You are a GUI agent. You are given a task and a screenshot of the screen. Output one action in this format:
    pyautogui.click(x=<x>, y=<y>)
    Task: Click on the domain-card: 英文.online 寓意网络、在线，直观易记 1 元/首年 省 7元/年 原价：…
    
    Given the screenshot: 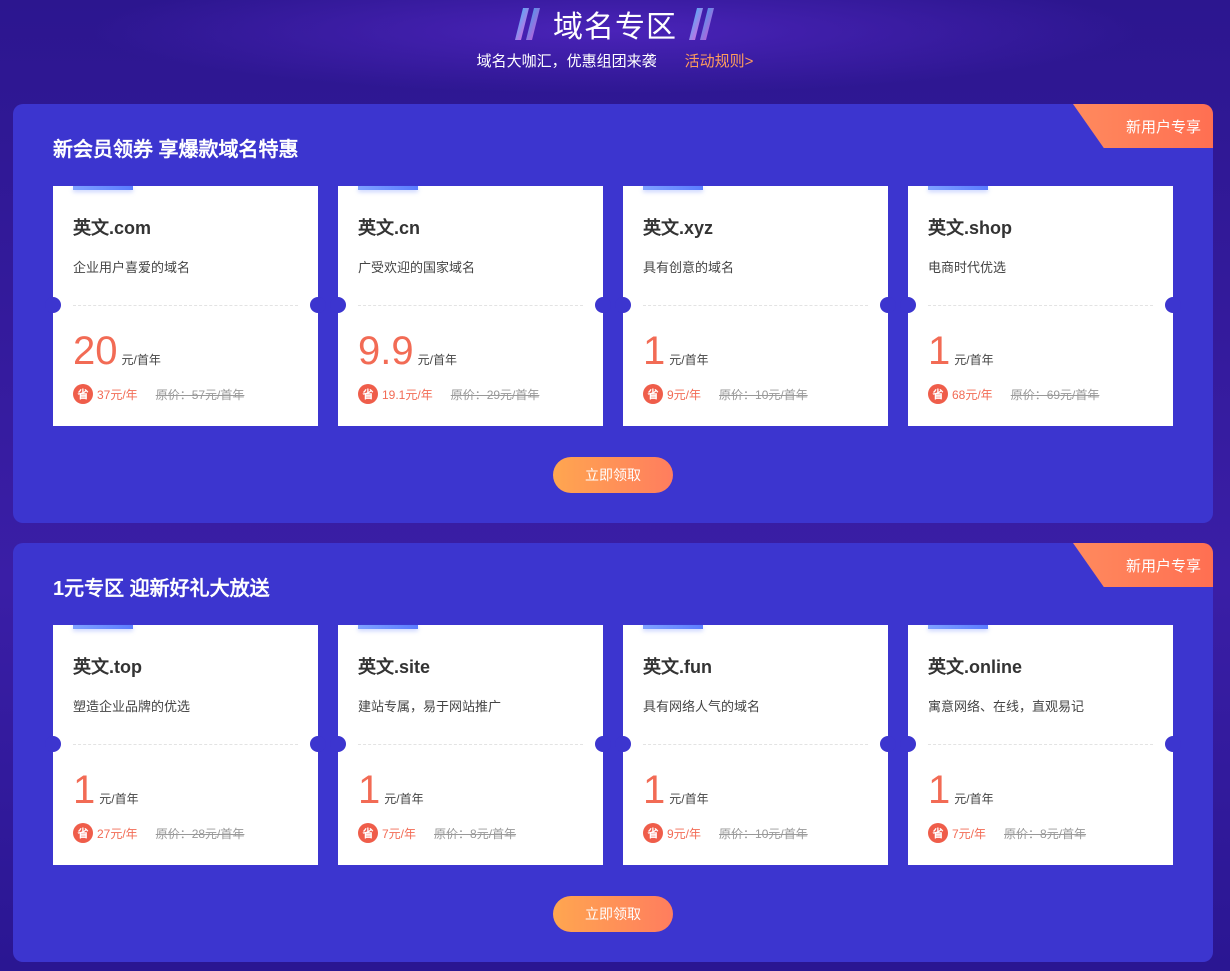 What is the action you would take?
    pyautogui.click(x=1040, y=745)
    